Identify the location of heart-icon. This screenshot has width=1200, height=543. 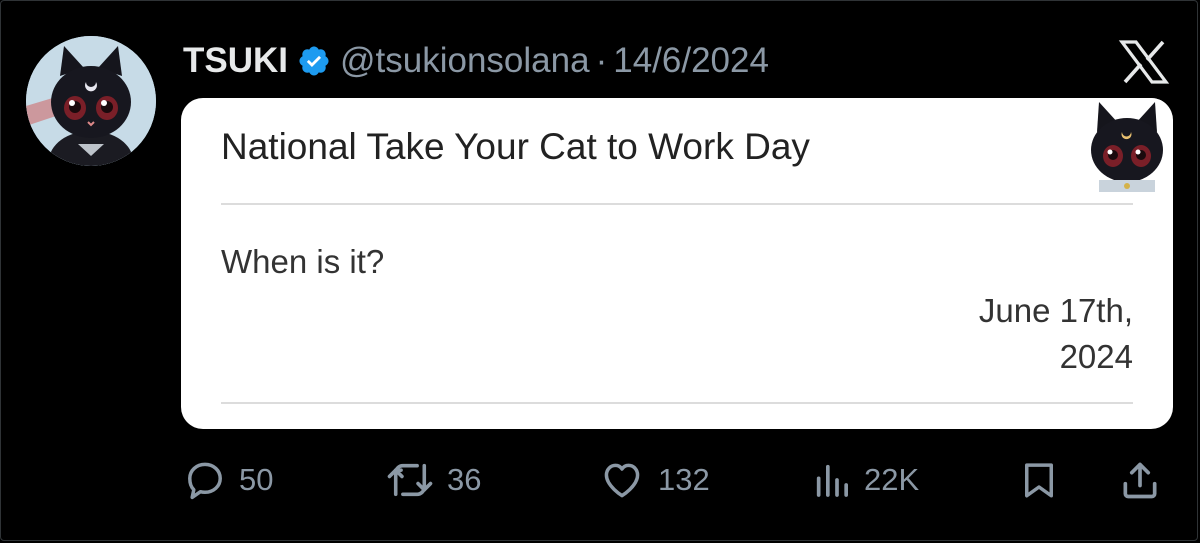
(622, 480).